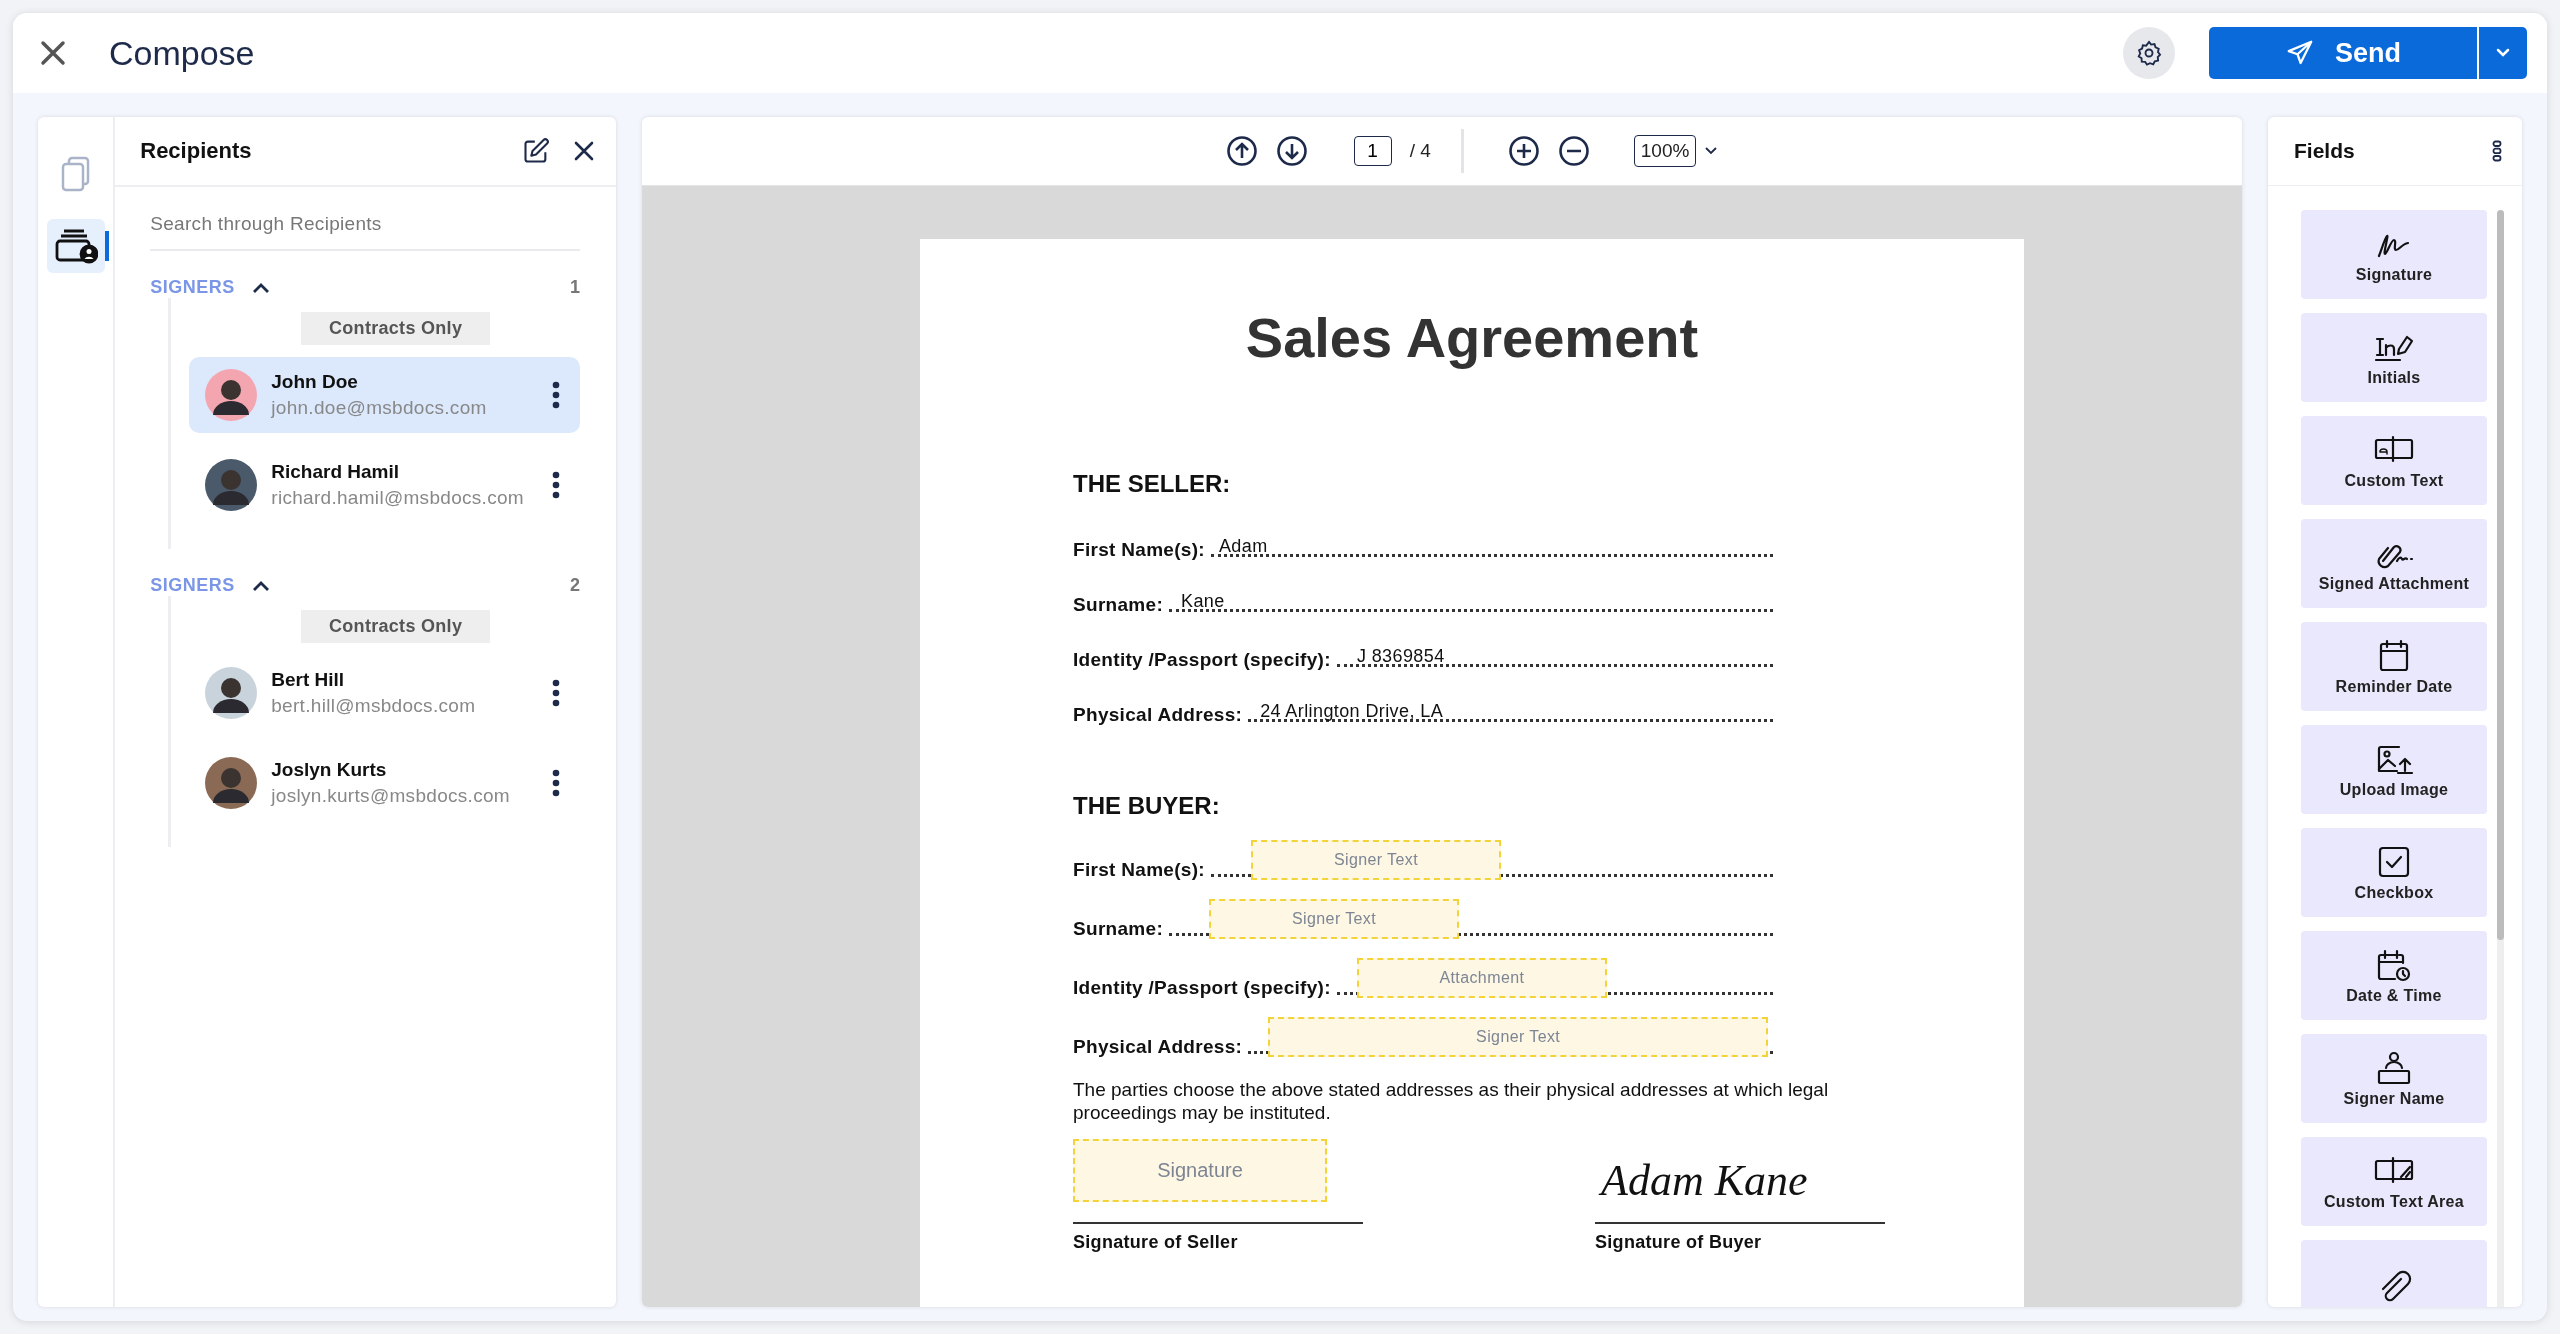 The width and height of the screenshot is (2560, 1334). What do you see at coordinates (397, 498) in the screenshot?
I see `recipient-email: richard.hamil@msbdocs.com` at bounding box center [397, 498].